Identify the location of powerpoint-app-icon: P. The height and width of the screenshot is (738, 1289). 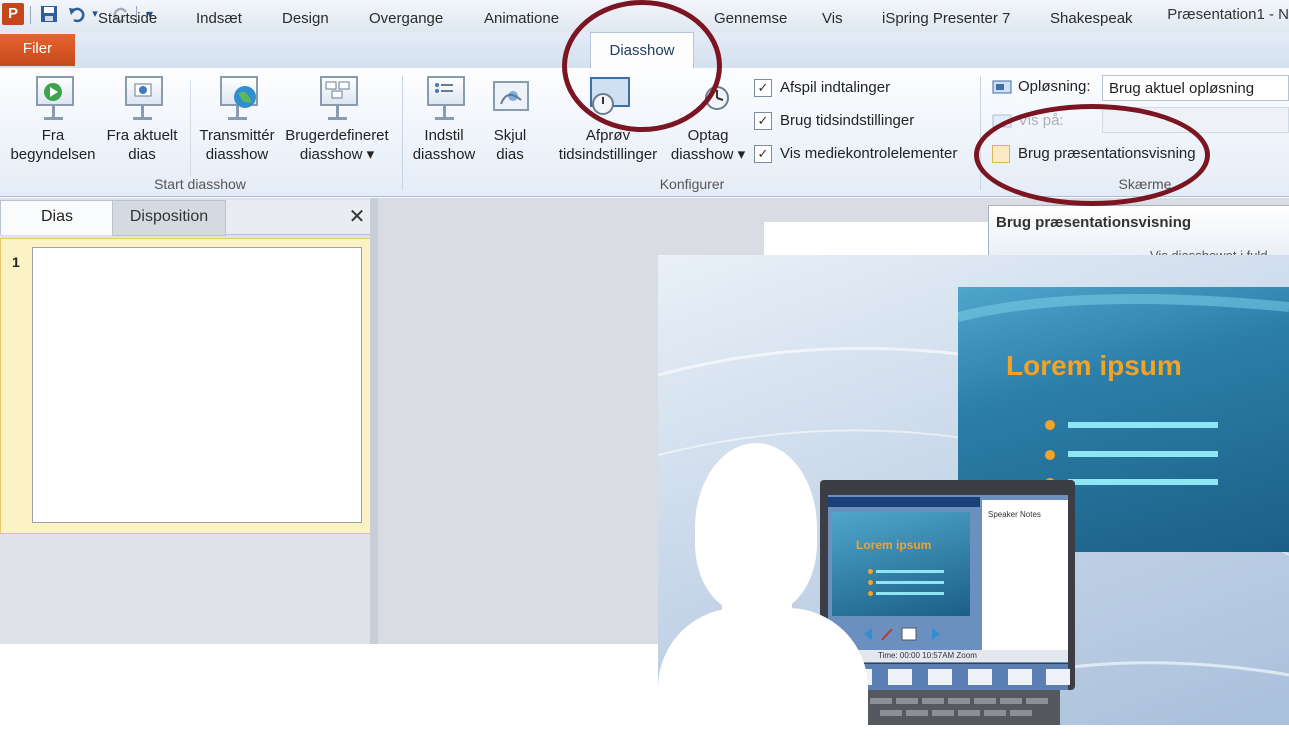
(13, 14).